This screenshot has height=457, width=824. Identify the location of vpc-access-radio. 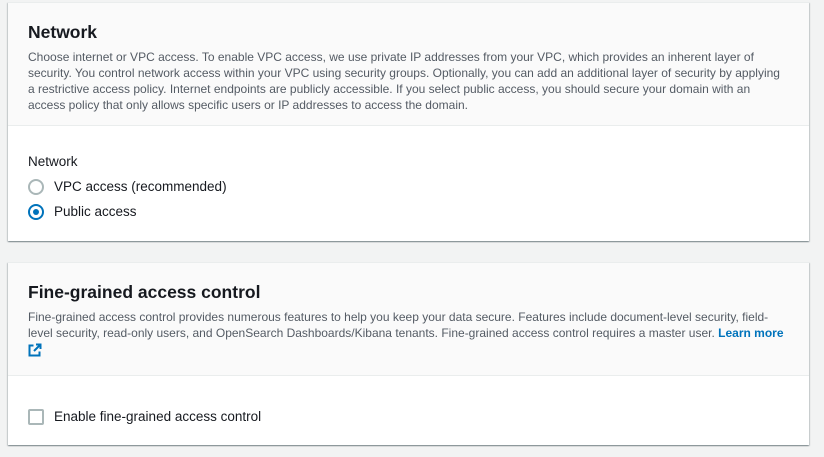
(36, 187).